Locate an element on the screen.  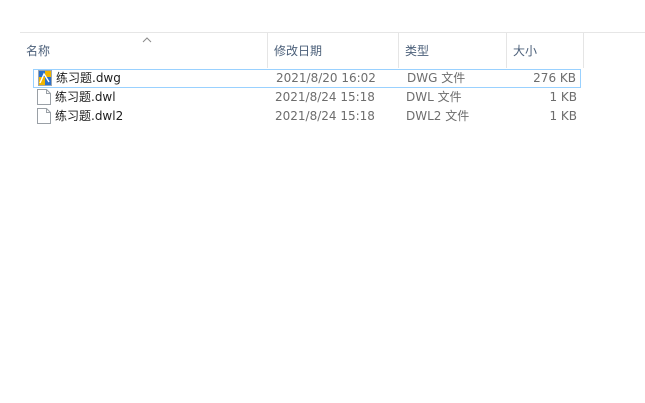
file-size: 276 KB is located at coordinates (554, 78).